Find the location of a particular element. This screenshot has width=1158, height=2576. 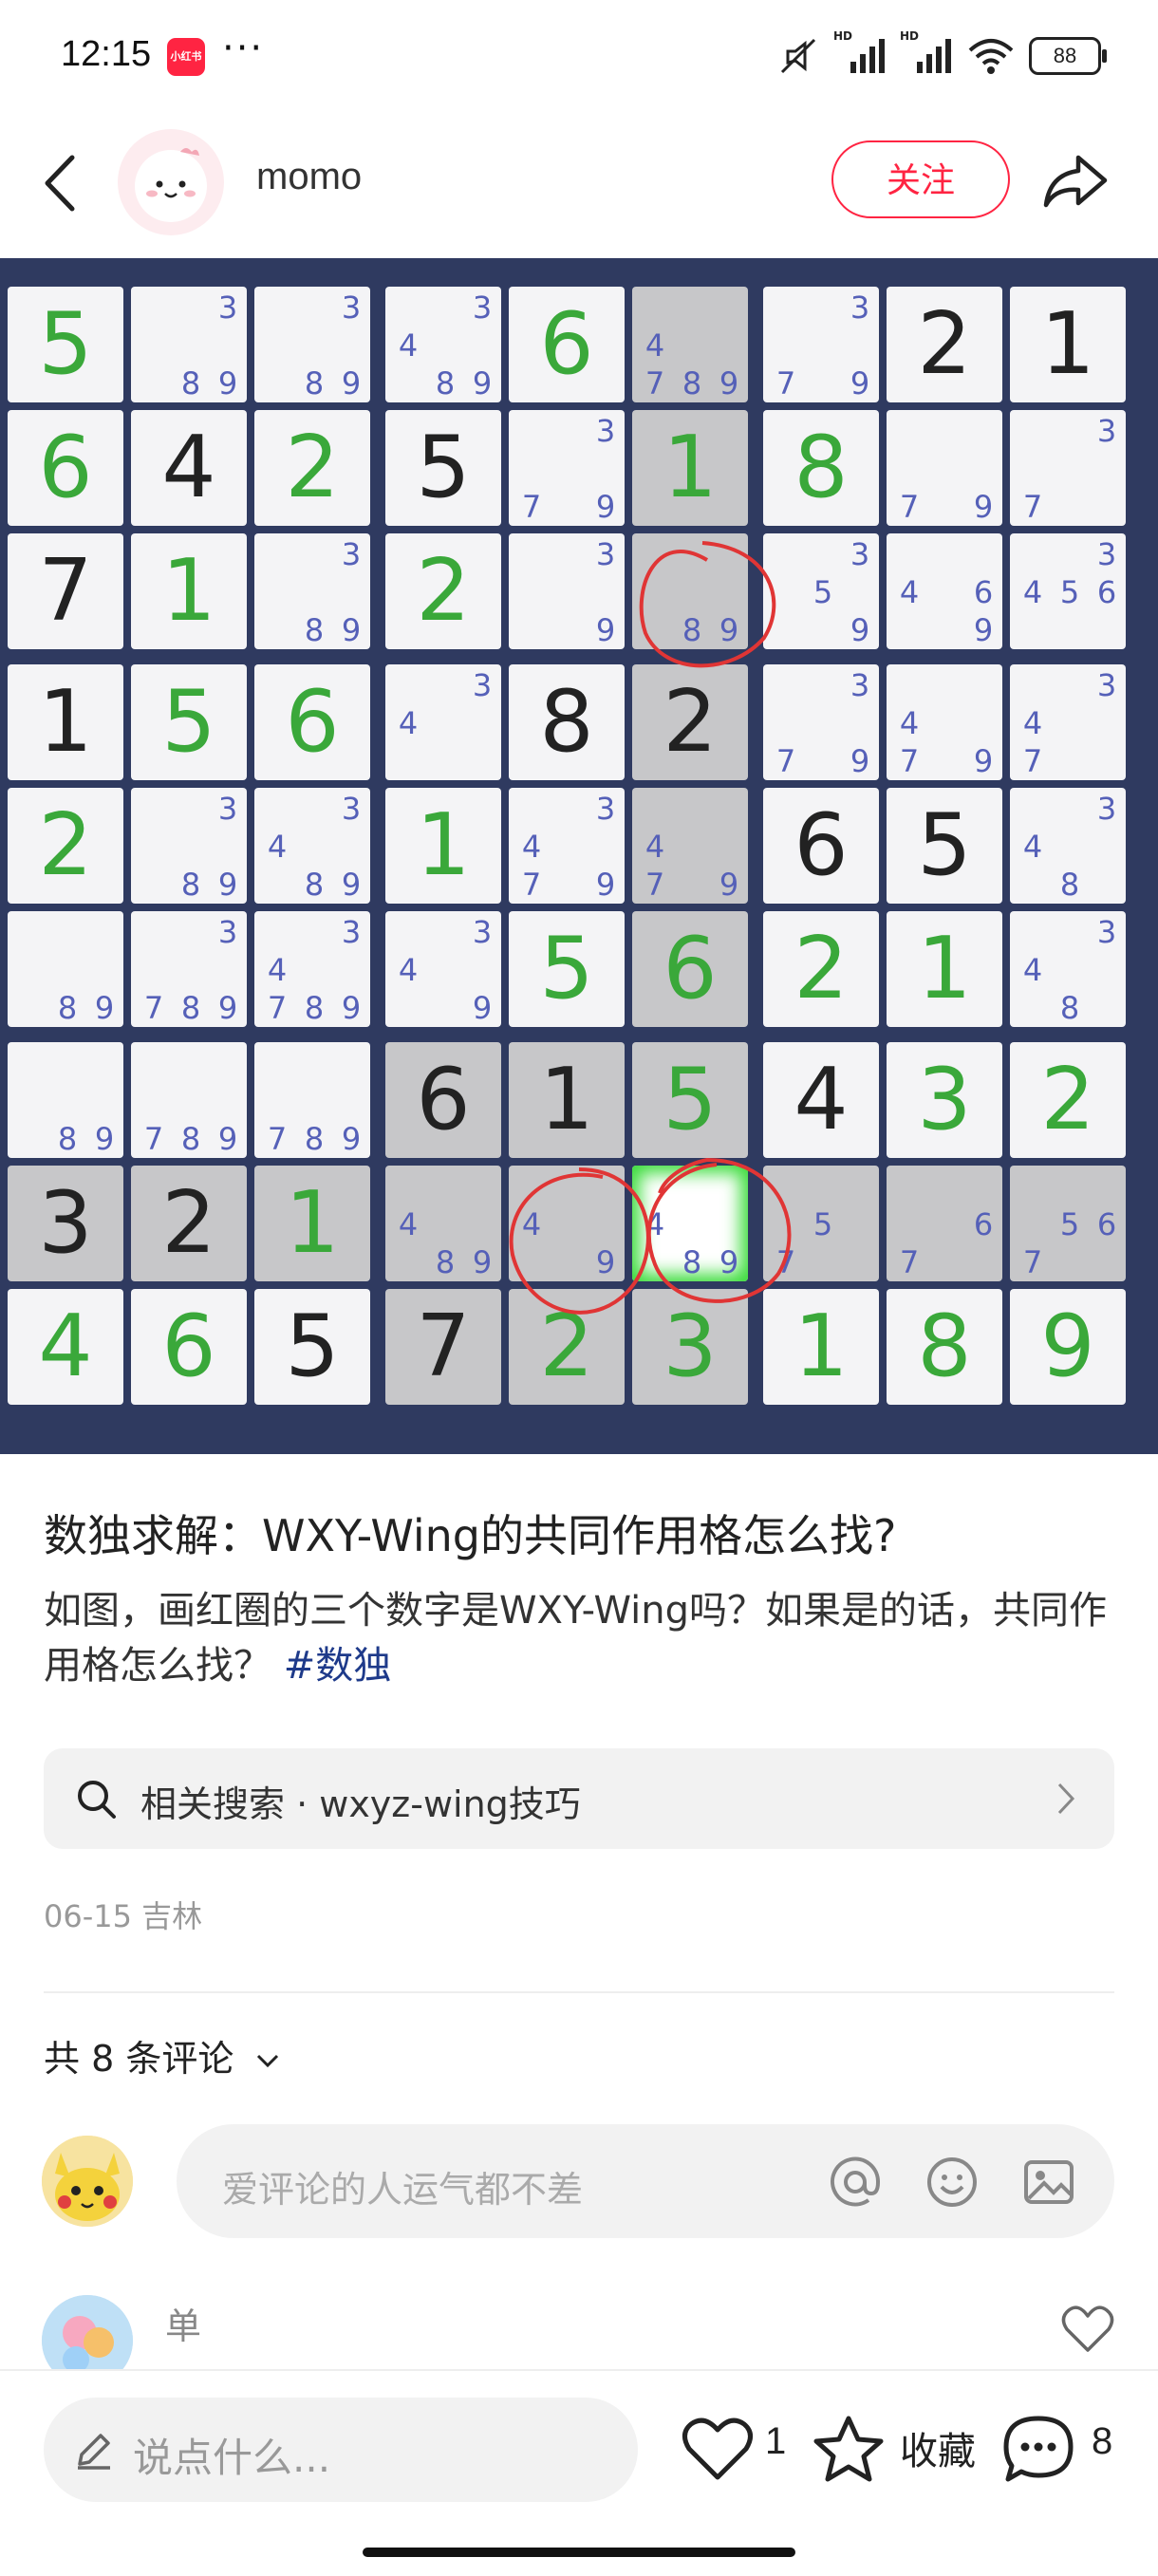

related-search-text: 相关搜索 · wxyz-wing技巧 is located at coordinates (360, 1804).